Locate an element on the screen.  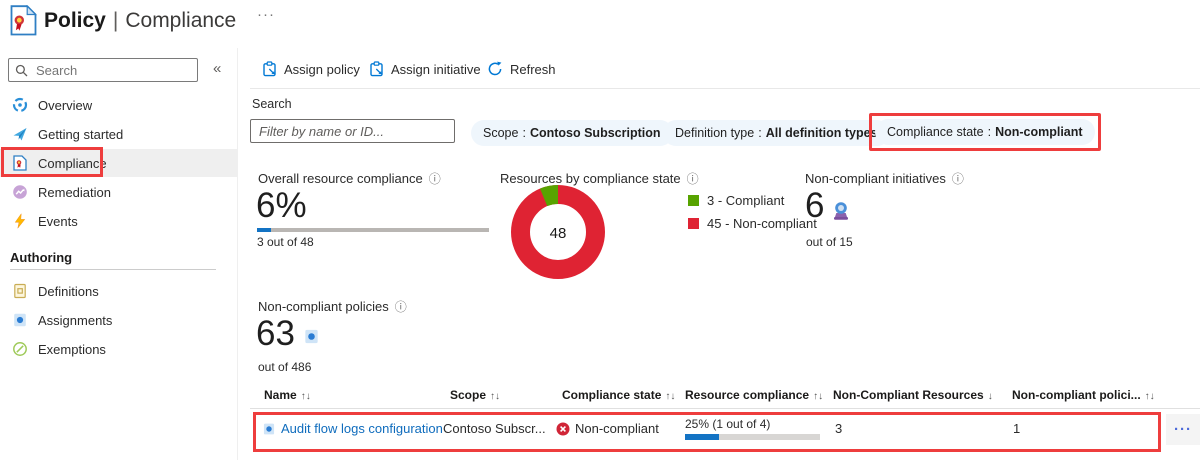
column-header-compliance-state: Compliance state ↑↓ is located at coordinates (618, 395).